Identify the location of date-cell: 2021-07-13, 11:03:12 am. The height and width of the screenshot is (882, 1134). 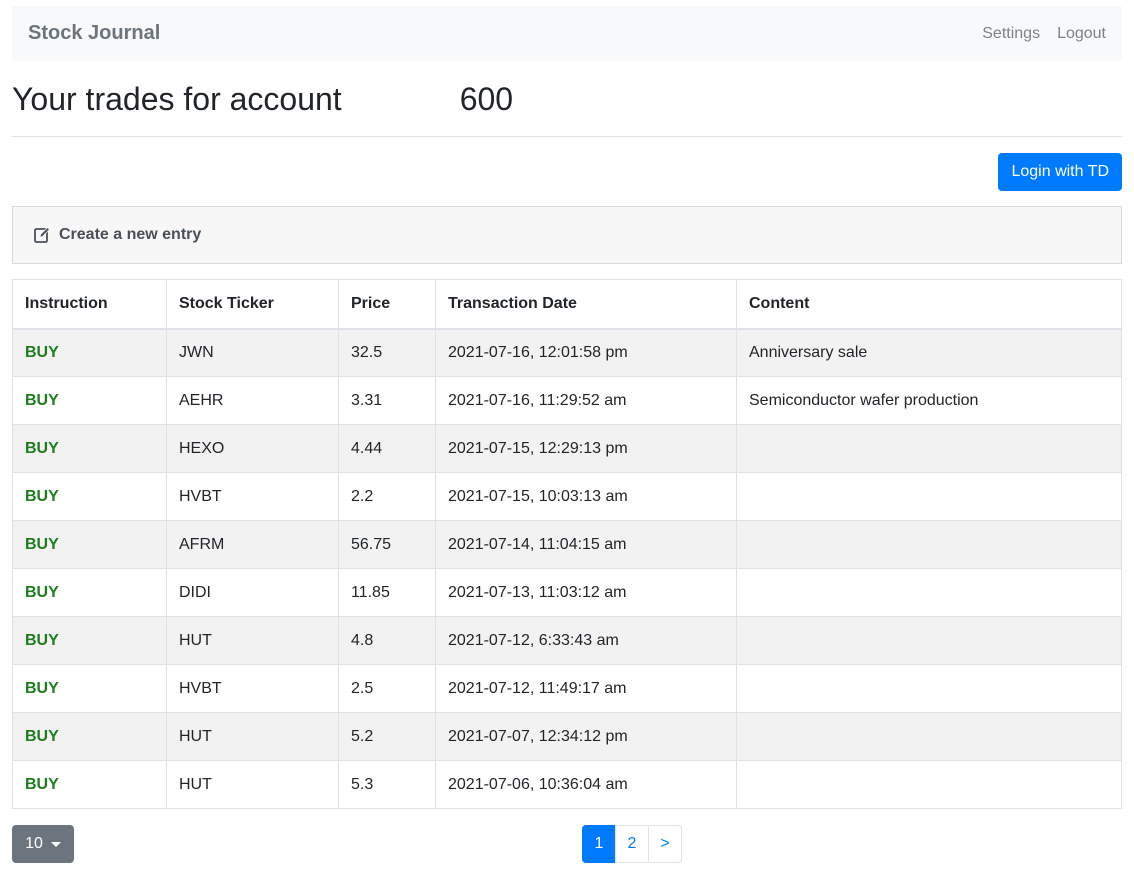
(586, 592).